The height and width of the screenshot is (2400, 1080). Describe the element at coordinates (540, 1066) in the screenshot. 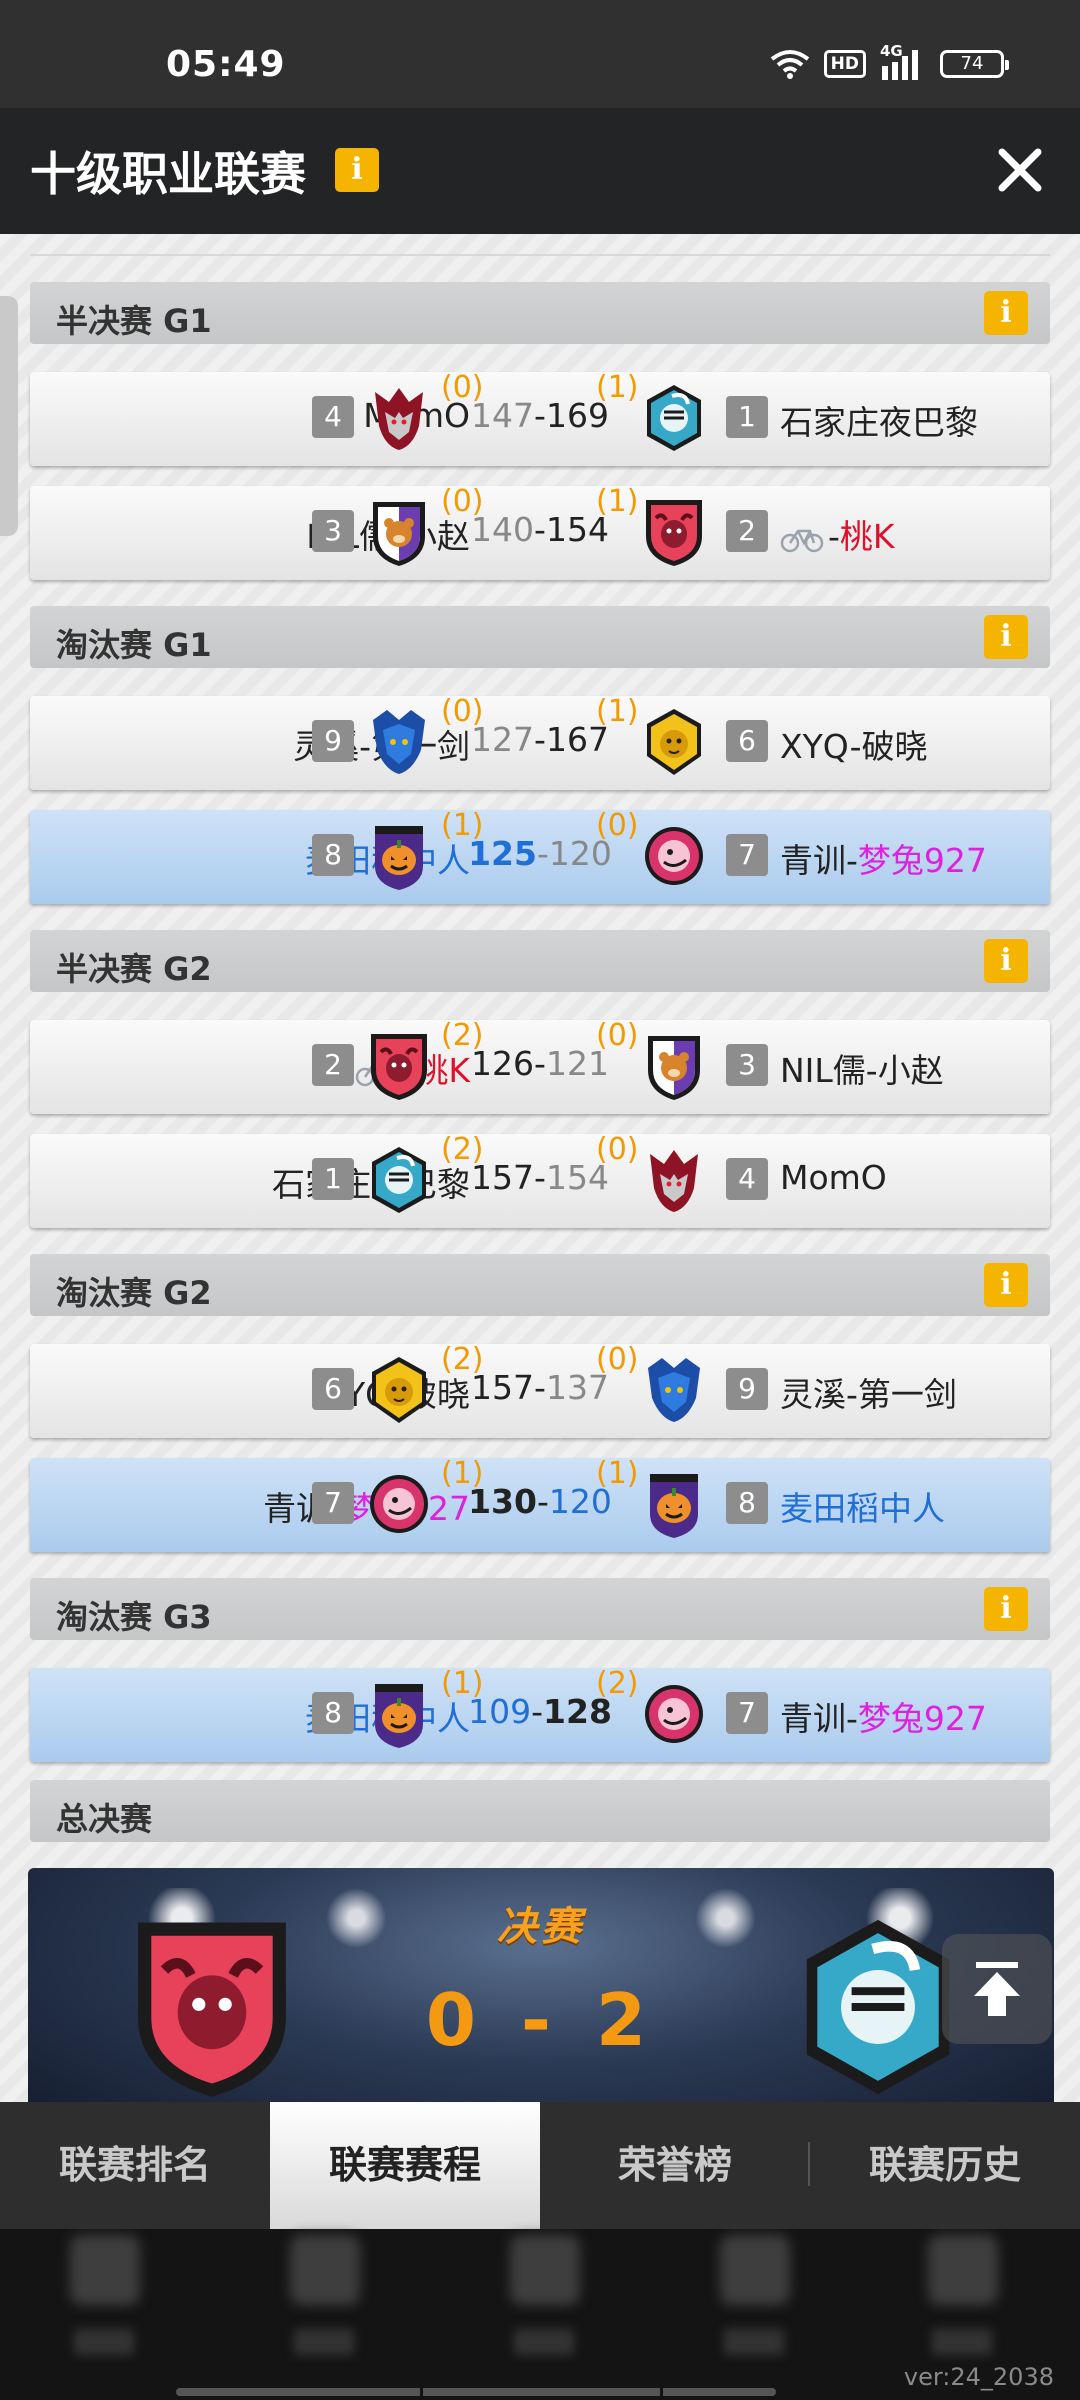

I see `match-row: -桃K 2 (2) 126-121 (0) 3 NIL儒-小赵` at that location.